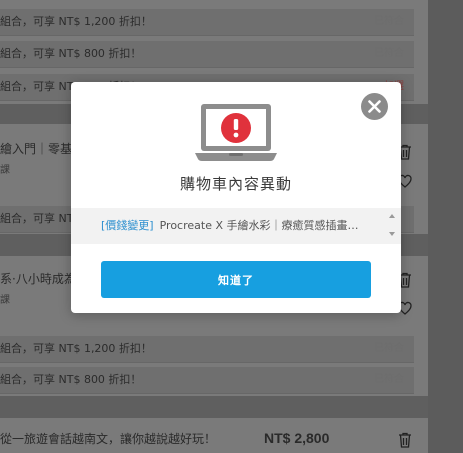 This screenshot has width=463, height=453. I want to click on course-title: 繪入門｜零基, so click(36, 148).